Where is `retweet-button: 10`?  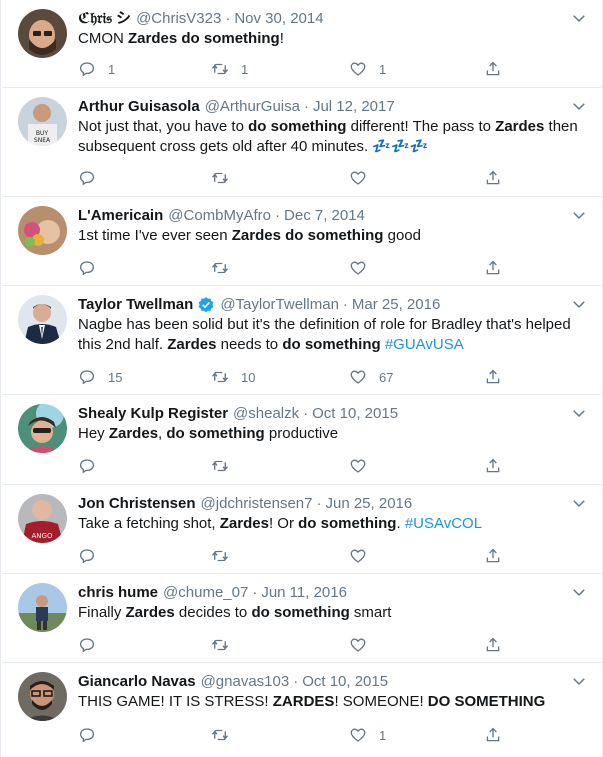 retweet-button: 10 is located at coordinates (233, 377).